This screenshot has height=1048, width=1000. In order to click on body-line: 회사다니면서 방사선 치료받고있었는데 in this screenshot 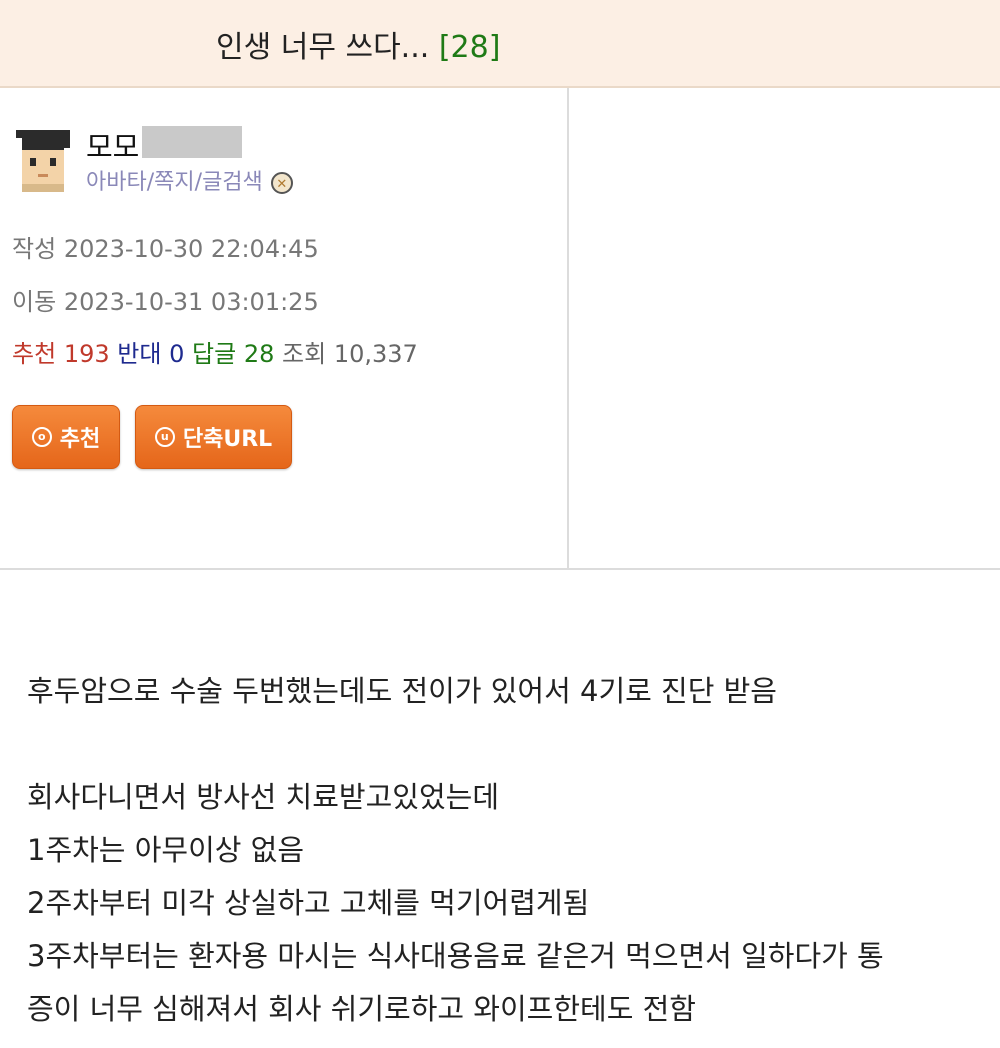, I will do `click(263, 797)`.